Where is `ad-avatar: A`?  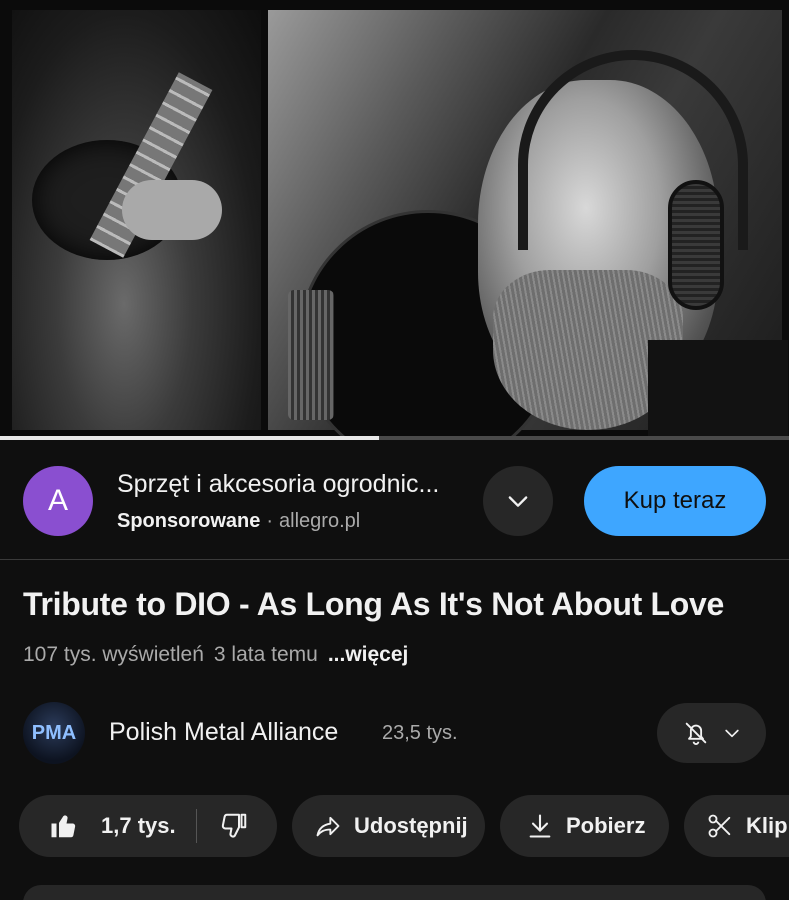 ad-avatar: A is located at coordinates (58, 501).